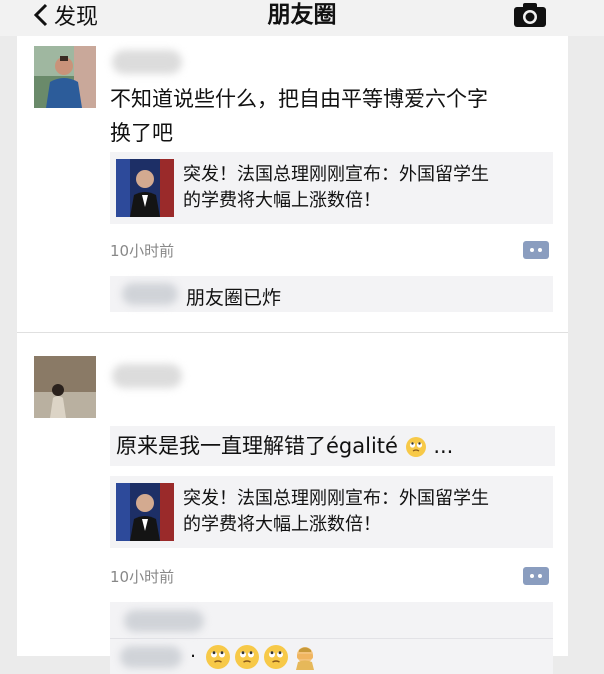 The height and width of the screenshot is (674, 604). What do you see at coordinates (332, 116) in the screenshot?
I see `post-text: 不知道说些什么，把自由平等博爱六个字 换了吧` at bounding box center [332, 116].